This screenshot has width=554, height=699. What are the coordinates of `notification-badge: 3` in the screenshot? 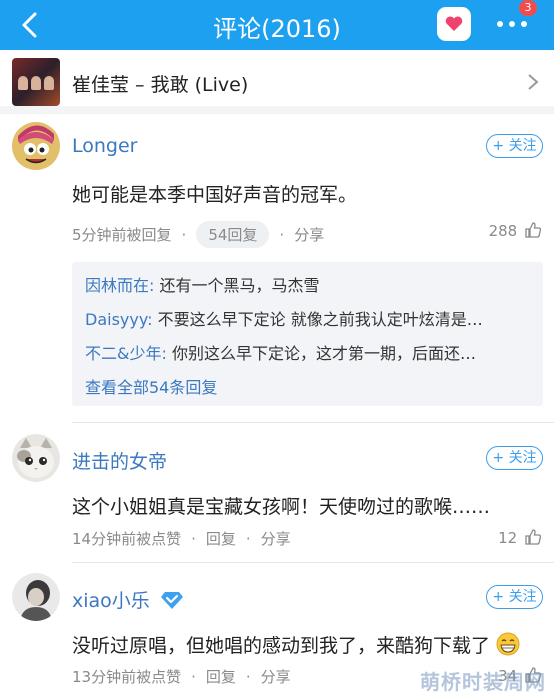 It's located at (528, 8).